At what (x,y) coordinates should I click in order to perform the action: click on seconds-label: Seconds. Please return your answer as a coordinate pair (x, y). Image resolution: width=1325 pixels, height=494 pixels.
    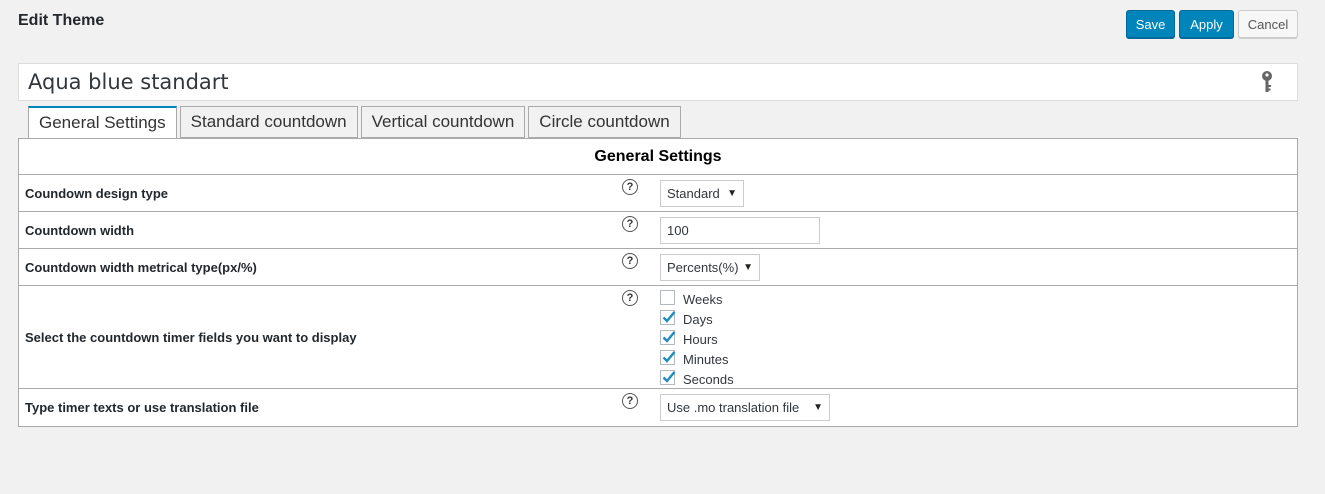
    Looking at the image, I should click on (708, 379).